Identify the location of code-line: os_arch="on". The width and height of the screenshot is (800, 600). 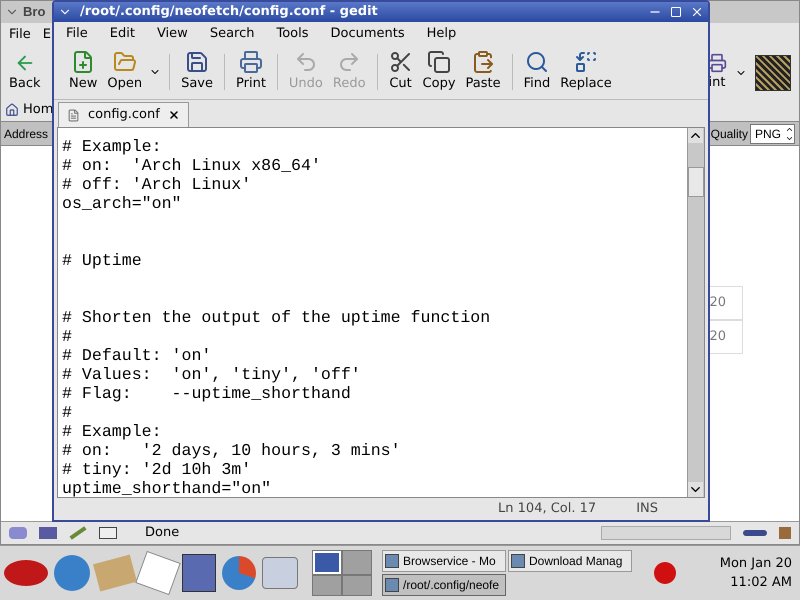
(122, 203).